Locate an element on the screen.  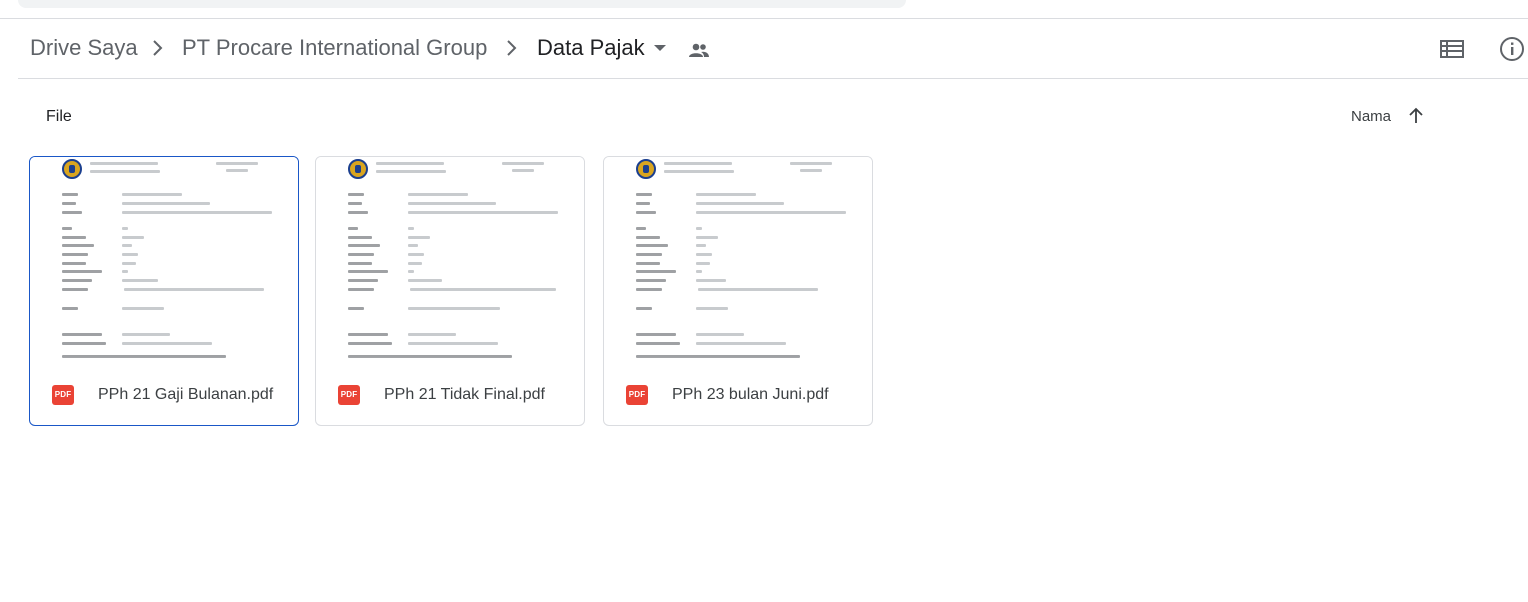
sort-label: Nama is located at coordinates (1371, 116).